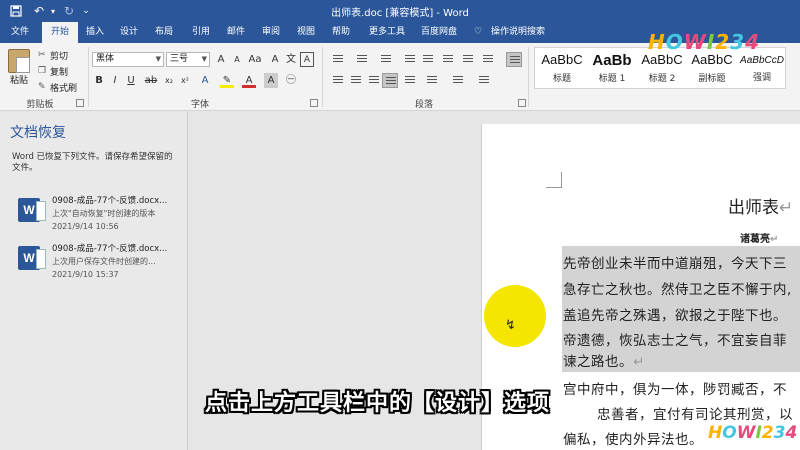 The image size is (800, 450). Describe the element at coordinates (390, 80) in the screenshot. I see `justify-icon` at that location.